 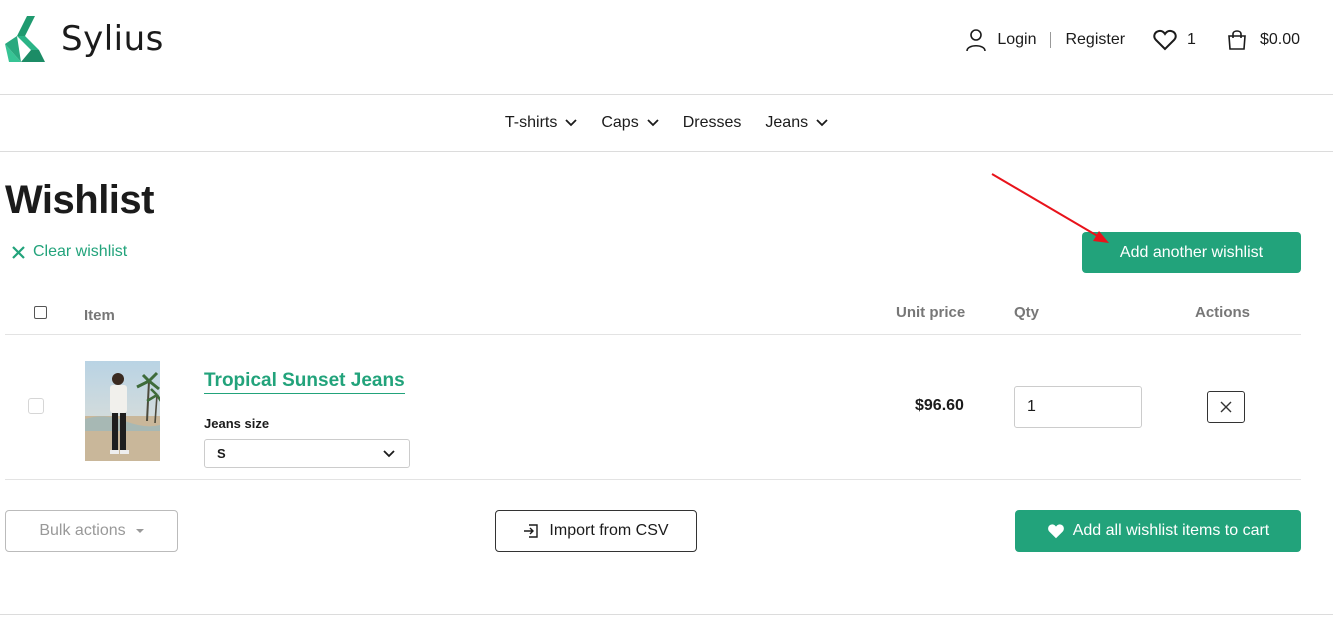 What do you see at coordinates (307, 453) in the screenshot?
I see `size-select: S` at bounding box center [307, 453].